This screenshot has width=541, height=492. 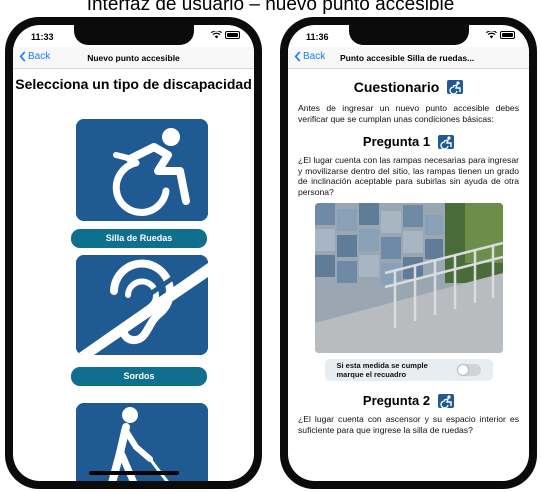 What do you see at coordinates (139, 238) in the screenshot?
I see `category-button-silla-de-ruedas: Silla de Ruedas` at bounding box center [139, 238].